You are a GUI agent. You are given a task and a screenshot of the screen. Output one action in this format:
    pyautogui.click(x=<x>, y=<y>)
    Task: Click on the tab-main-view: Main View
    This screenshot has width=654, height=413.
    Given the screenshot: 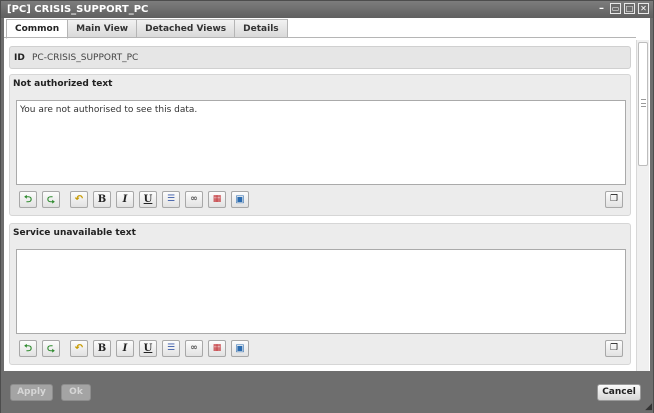 What is the action you would take?
    pyautogui.click(x=102, y=28)
    